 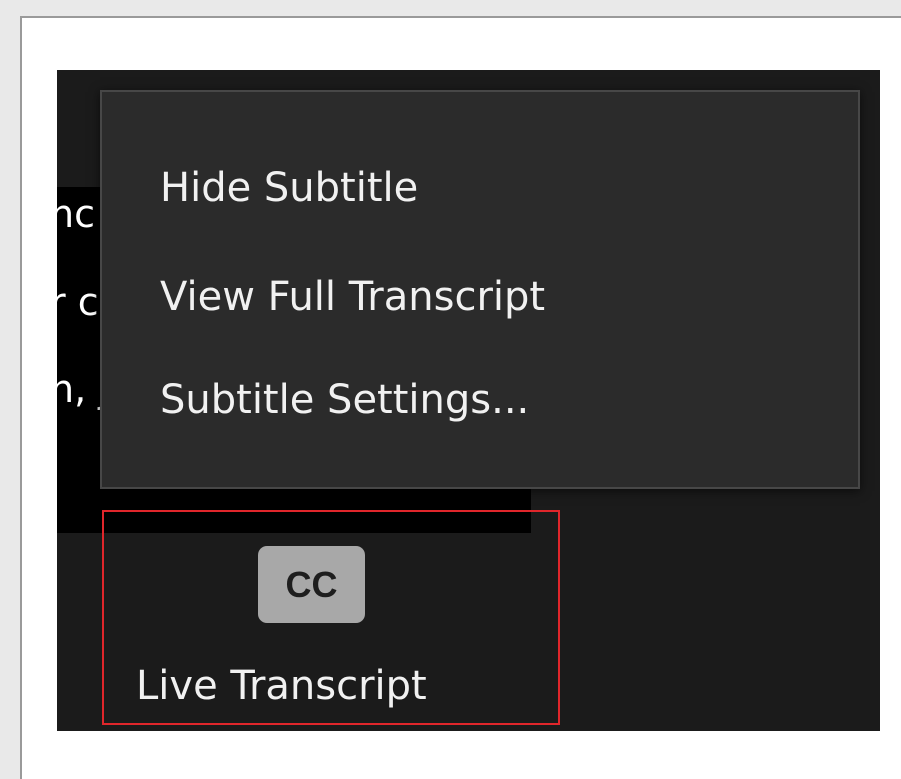 What do you see at coordinates (74, 302) in the screenshot?
I see `subtitle-text-line: r c` at bounding box center [74, 302].